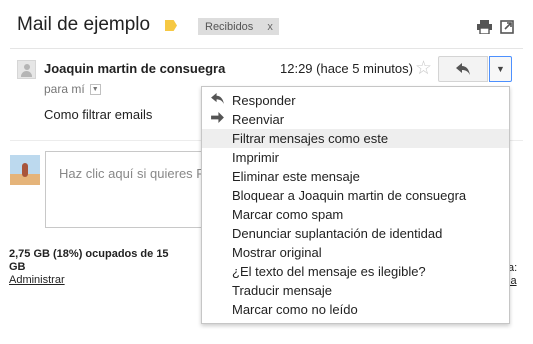 The width and height of the screenshot is (533, 344). What do you see at coordinates (89, 260) in the screenshot?
I see `storage-usage: 2,75 GB (18%) ocupados de 15 GB` at bounding box center [89, 260].